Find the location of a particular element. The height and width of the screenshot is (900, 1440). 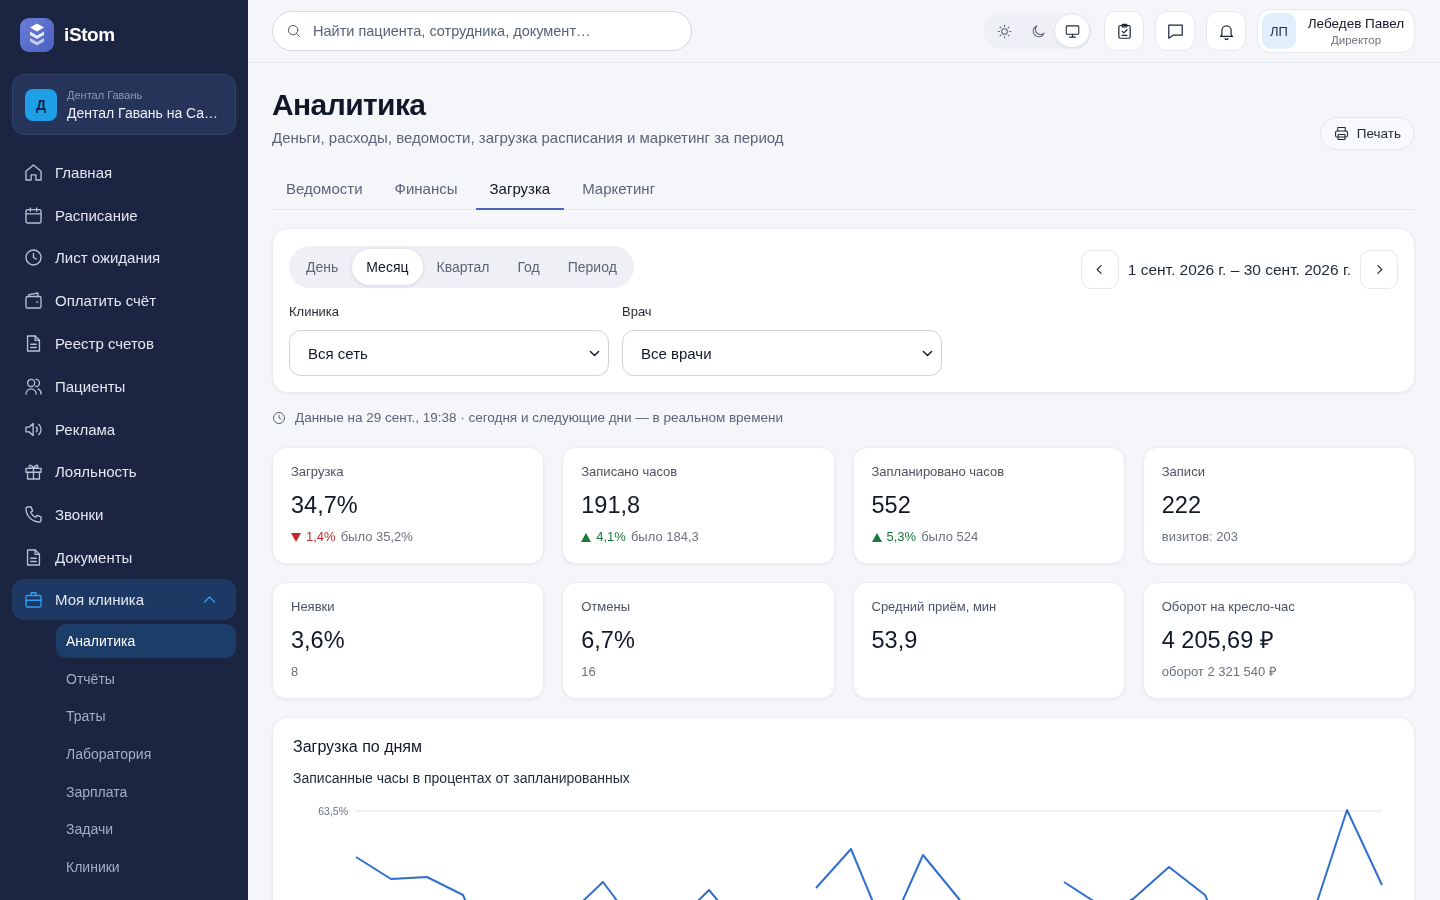

metric-label: Отмены is located at coordinates (605, 607).